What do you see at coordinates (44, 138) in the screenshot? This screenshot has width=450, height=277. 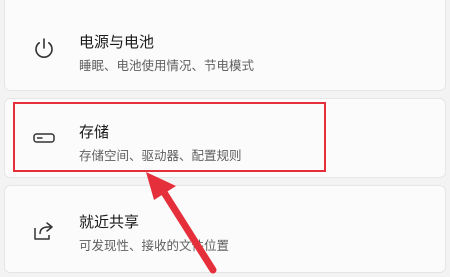 I see `storage-drive-icon` at bounding box center [44, 138].